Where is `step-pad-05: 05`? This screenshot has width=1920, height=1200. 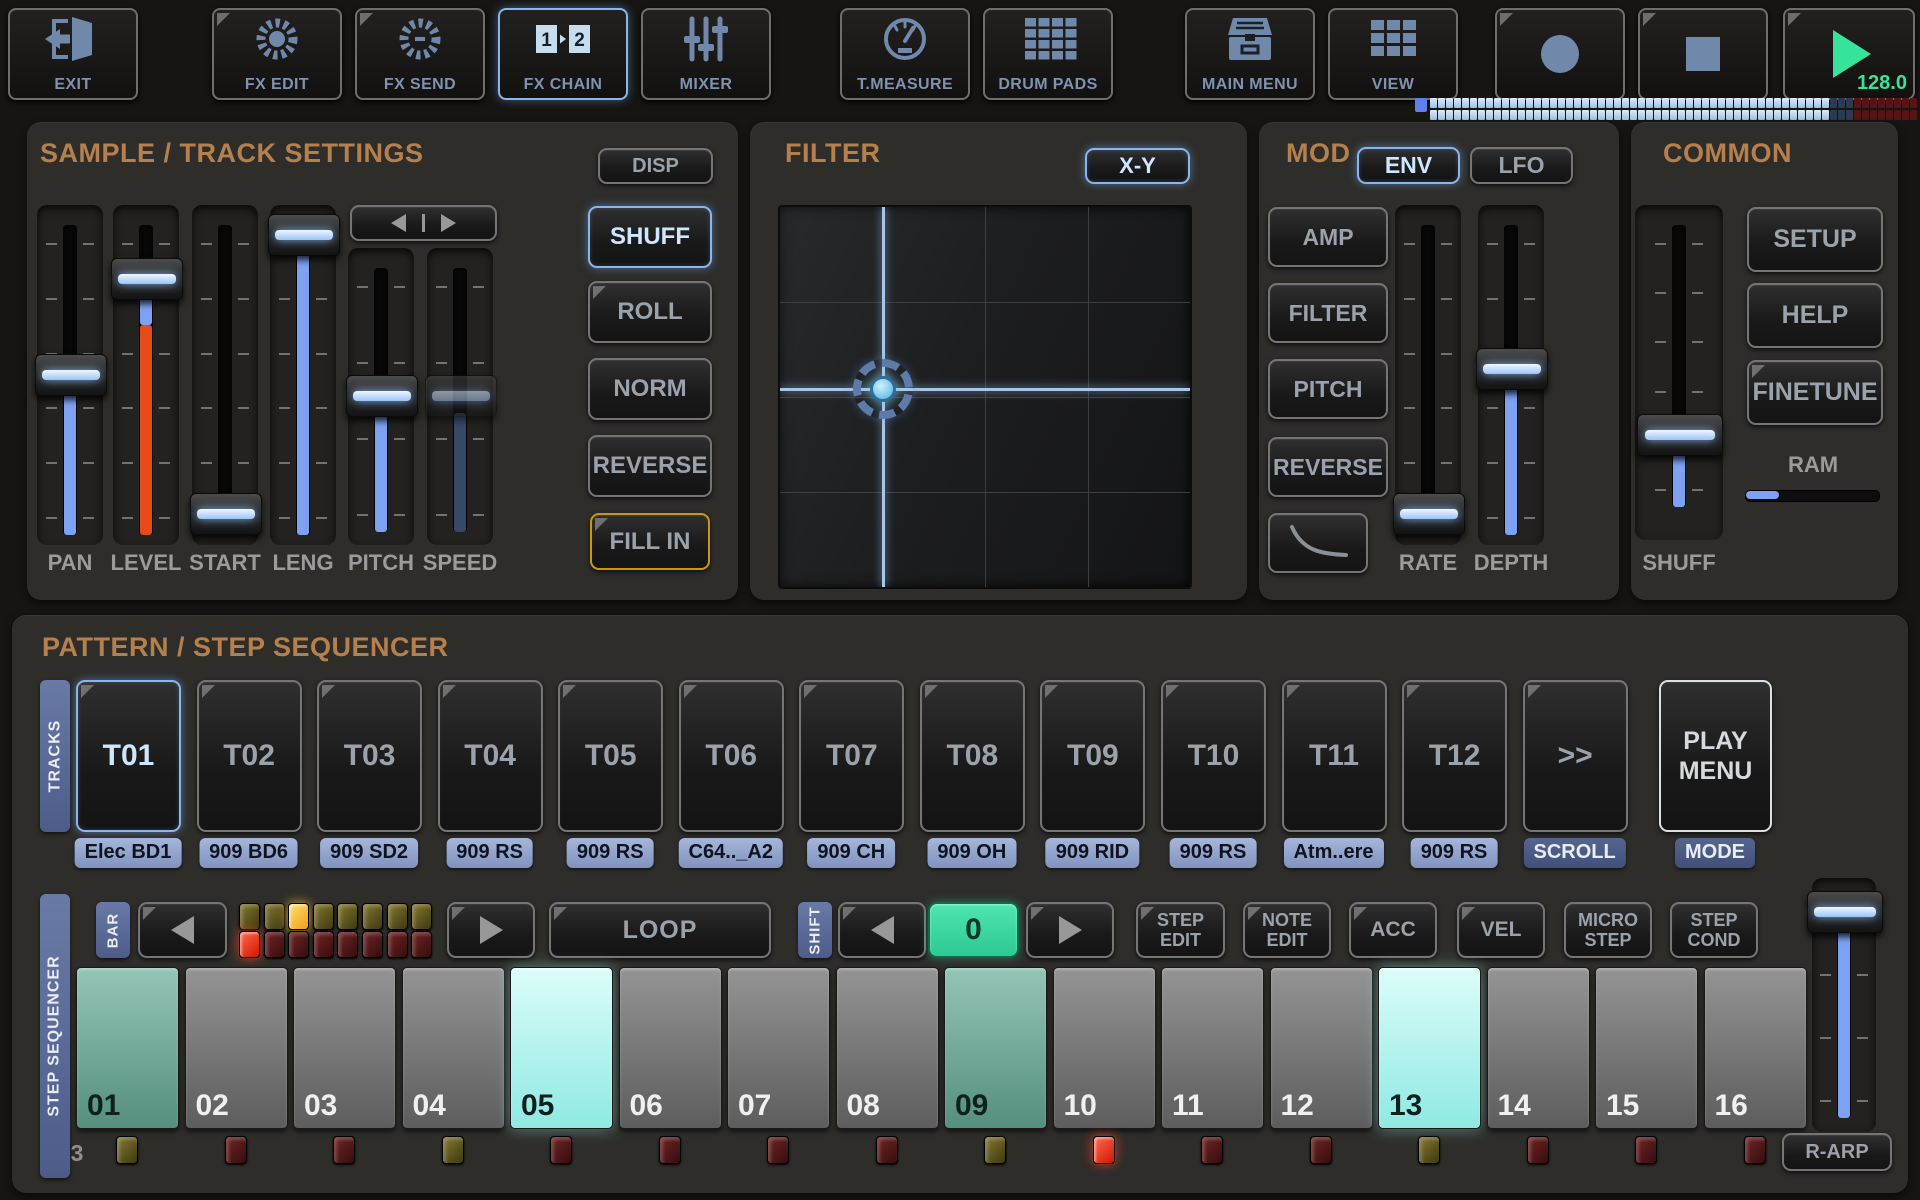 step-pad-05: 05 is located at coordinates (561, 1048).